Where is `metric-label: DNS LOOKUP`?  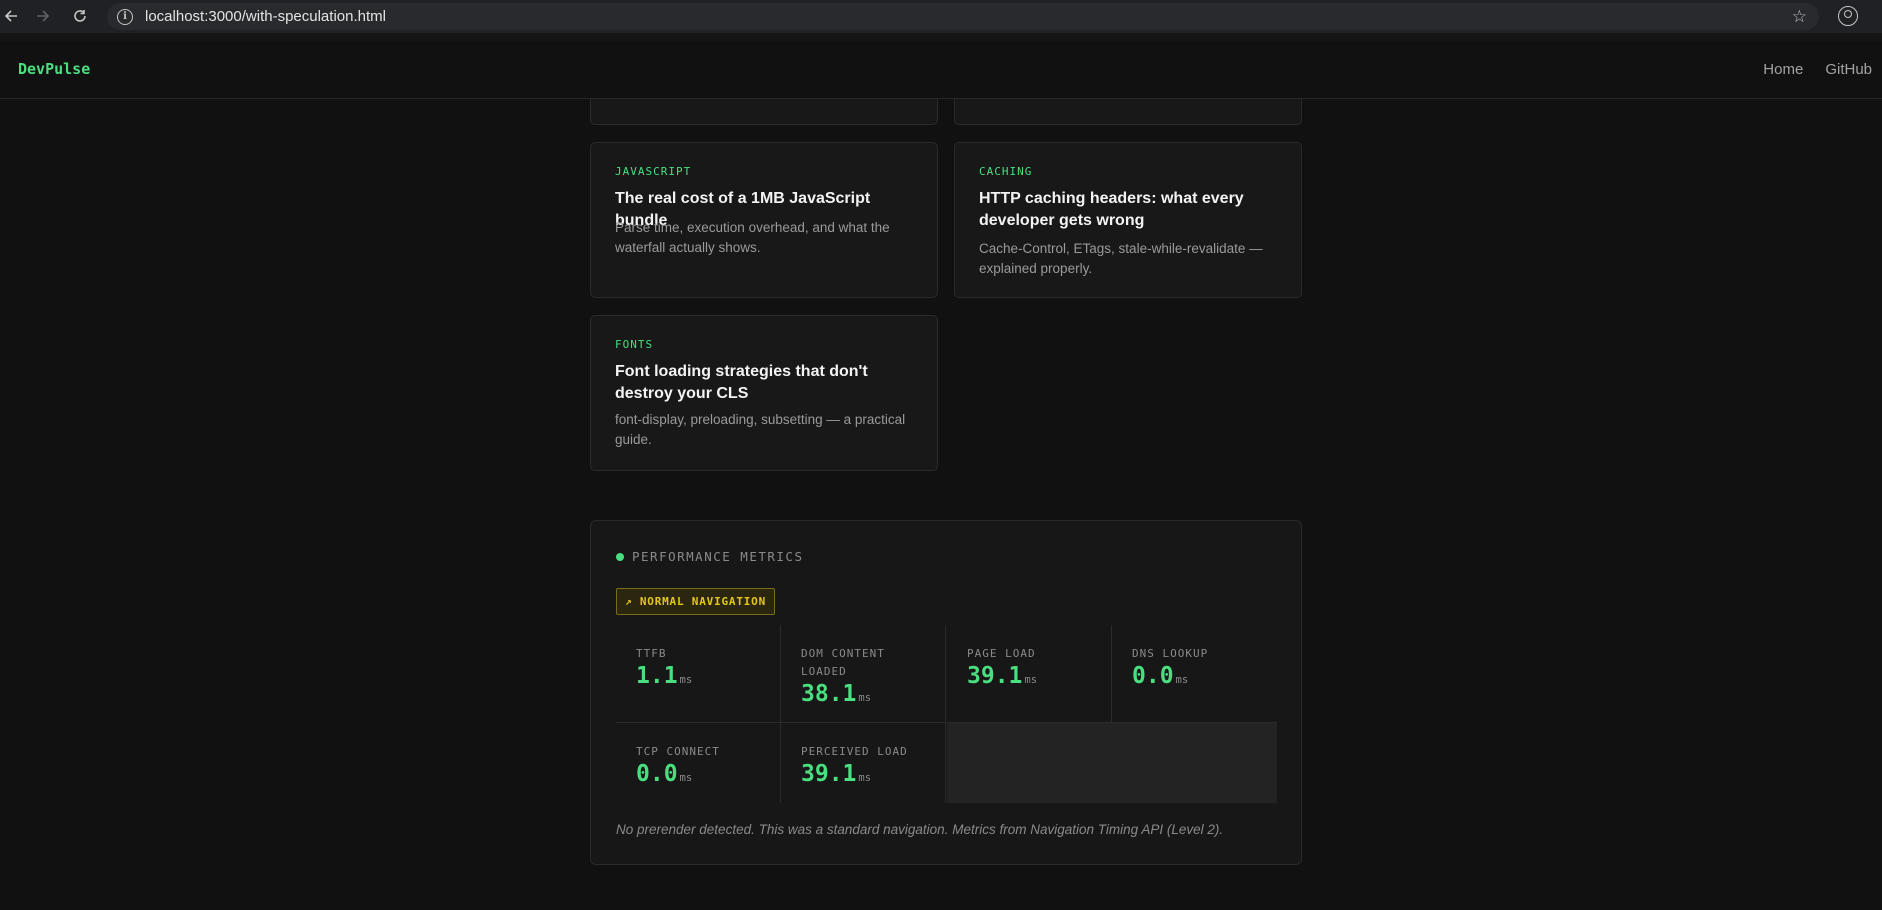
metric-label: DNS LOOKUP is located at coordinates (1170, 653).